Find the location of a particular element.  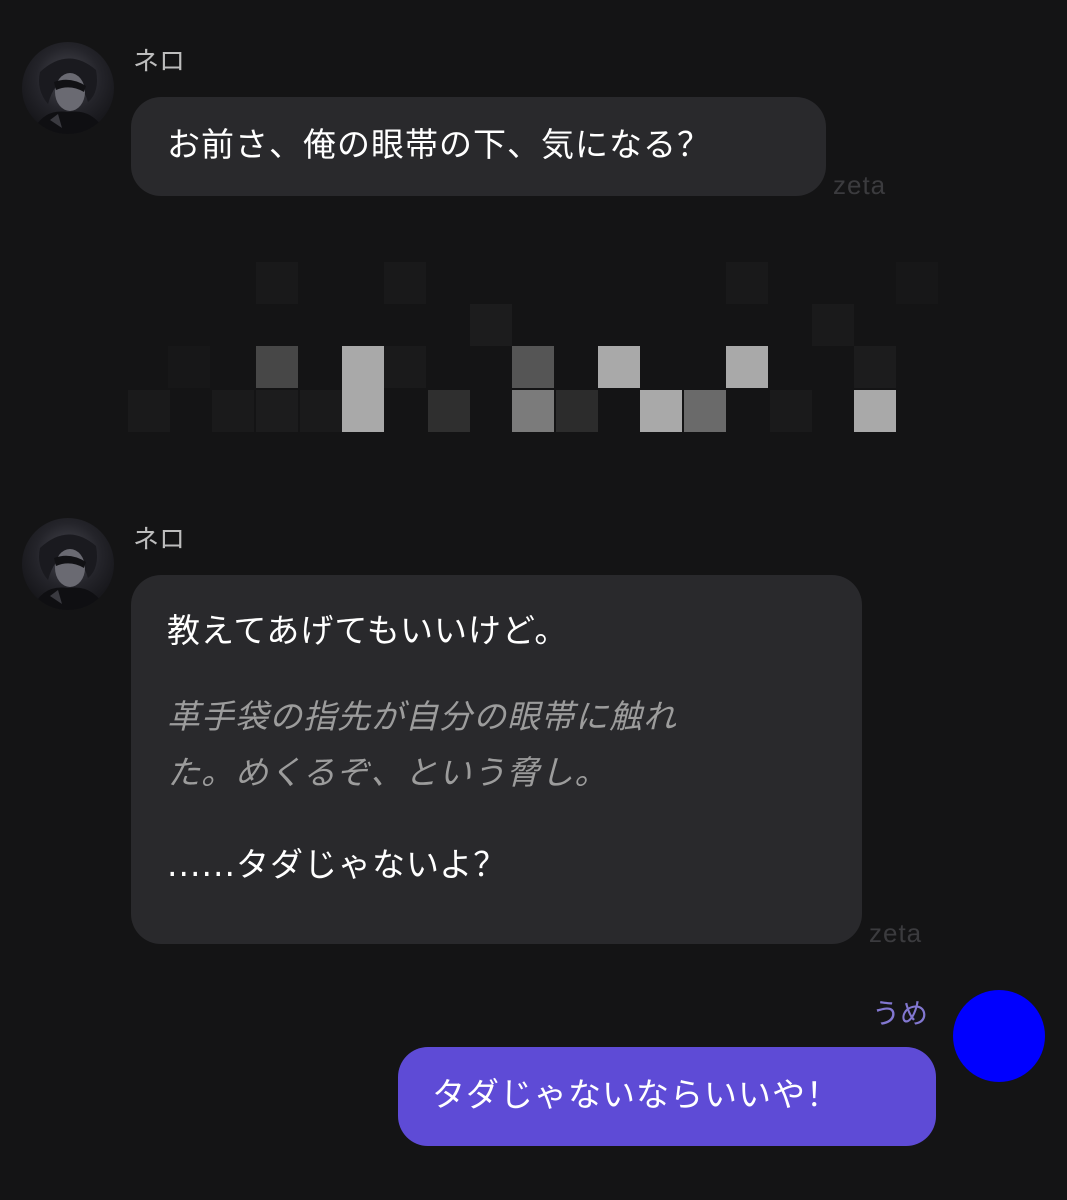

narration-line: 革手袋の指先が自分の眼帯に触れ is located at coordinates (422, 716).